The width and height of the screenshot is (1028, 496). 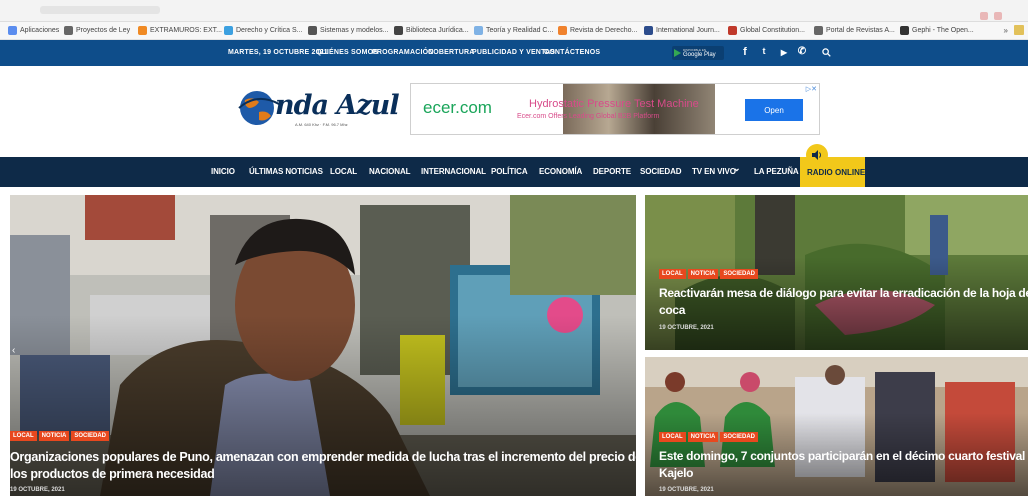 I want to click on current-date: MARTES, 19 OCTUBRE 2021, so click(x=278, y=52).